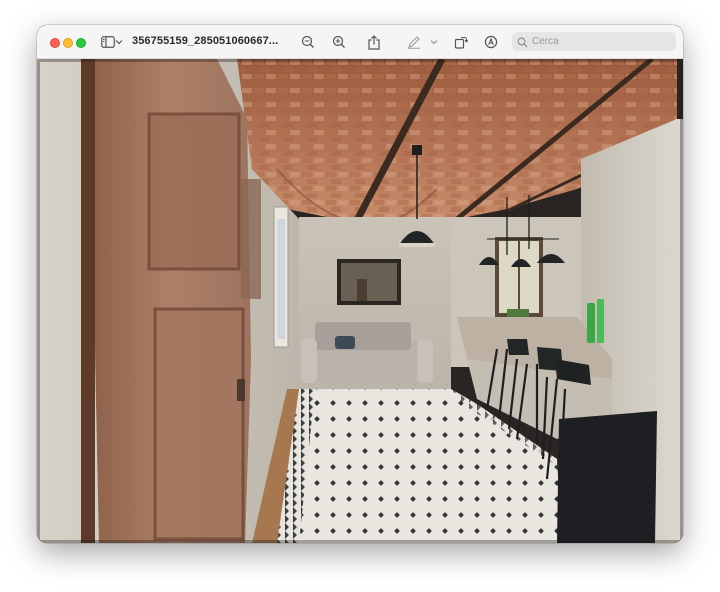  Describe the element at coordinates (461, 42) in the screenshot. I see `rotate-icon` at that location.